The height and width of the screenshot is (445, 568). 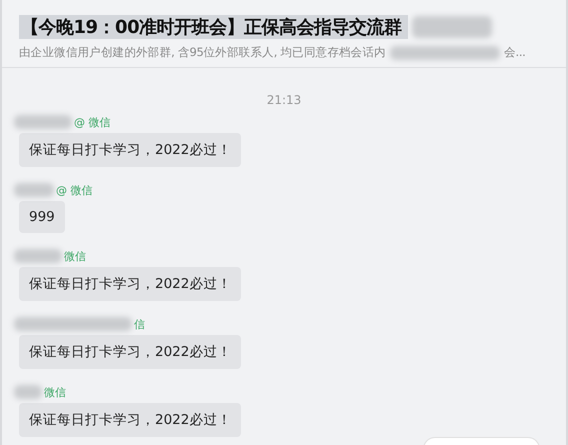 What do you see at coordinates (202, 52) in the screenshot?
I see `group-description: 由企业微信用户创建的外部群, 含95位外部联系人, 均已同意存档会话内` at bounding box center [202, 52].